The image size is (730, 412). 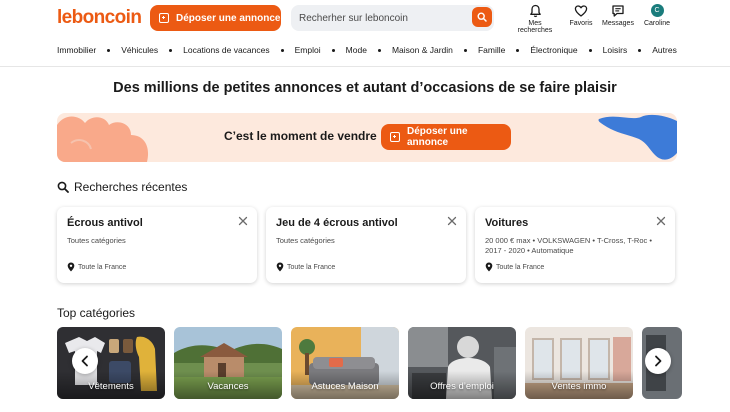 I want to click on nav-item-vehicules: Véhicules, so click(x=139, y=50).